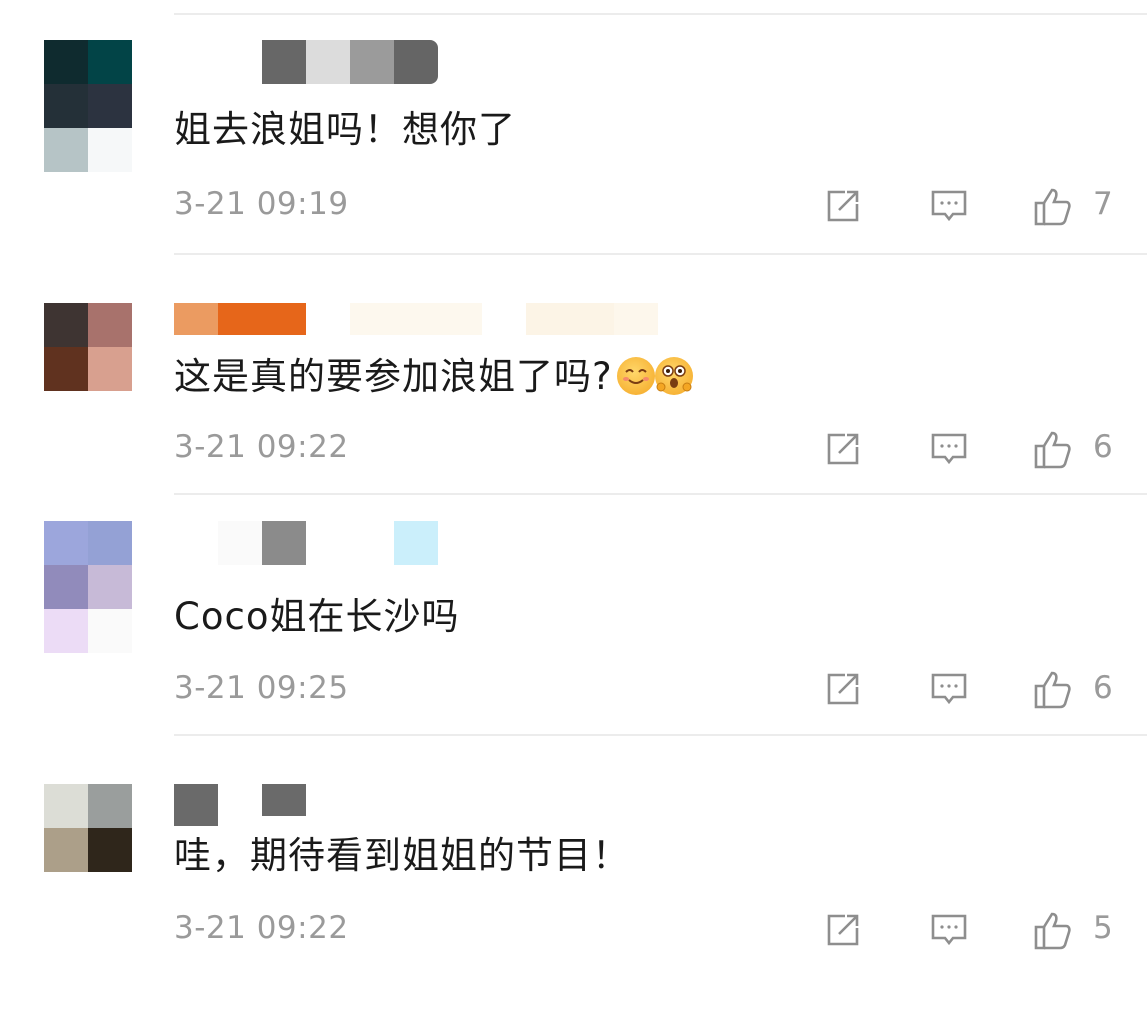 This screenshot has width=1147, height=1024. Describe the element at coordinates (1103, 204) in the screenshot. I see `like-count: 7` at that location.